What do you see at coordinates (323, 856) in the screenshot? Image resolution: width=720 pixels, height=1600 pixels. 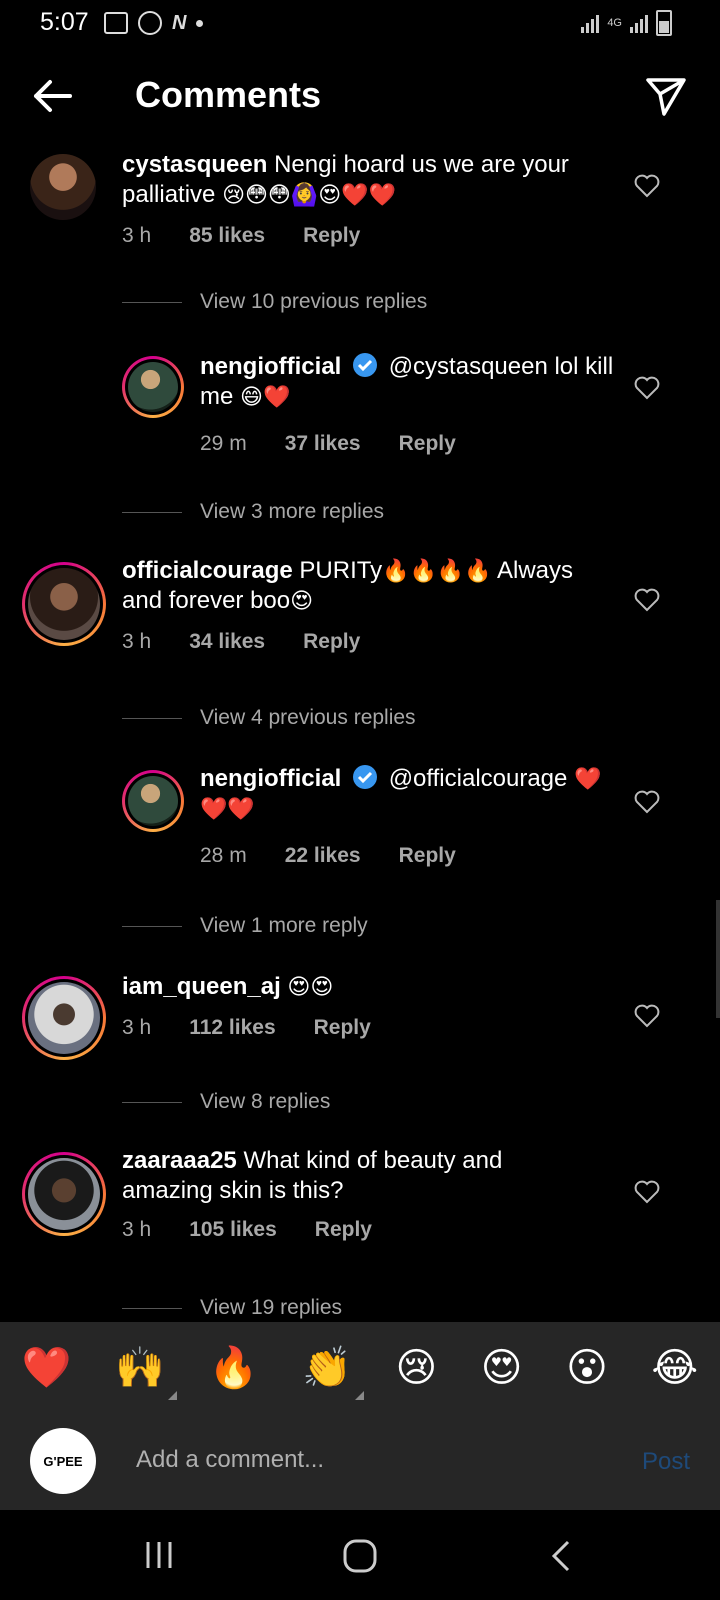 I see `comment-likes: 22 likes` at bounding box center [323, 856].